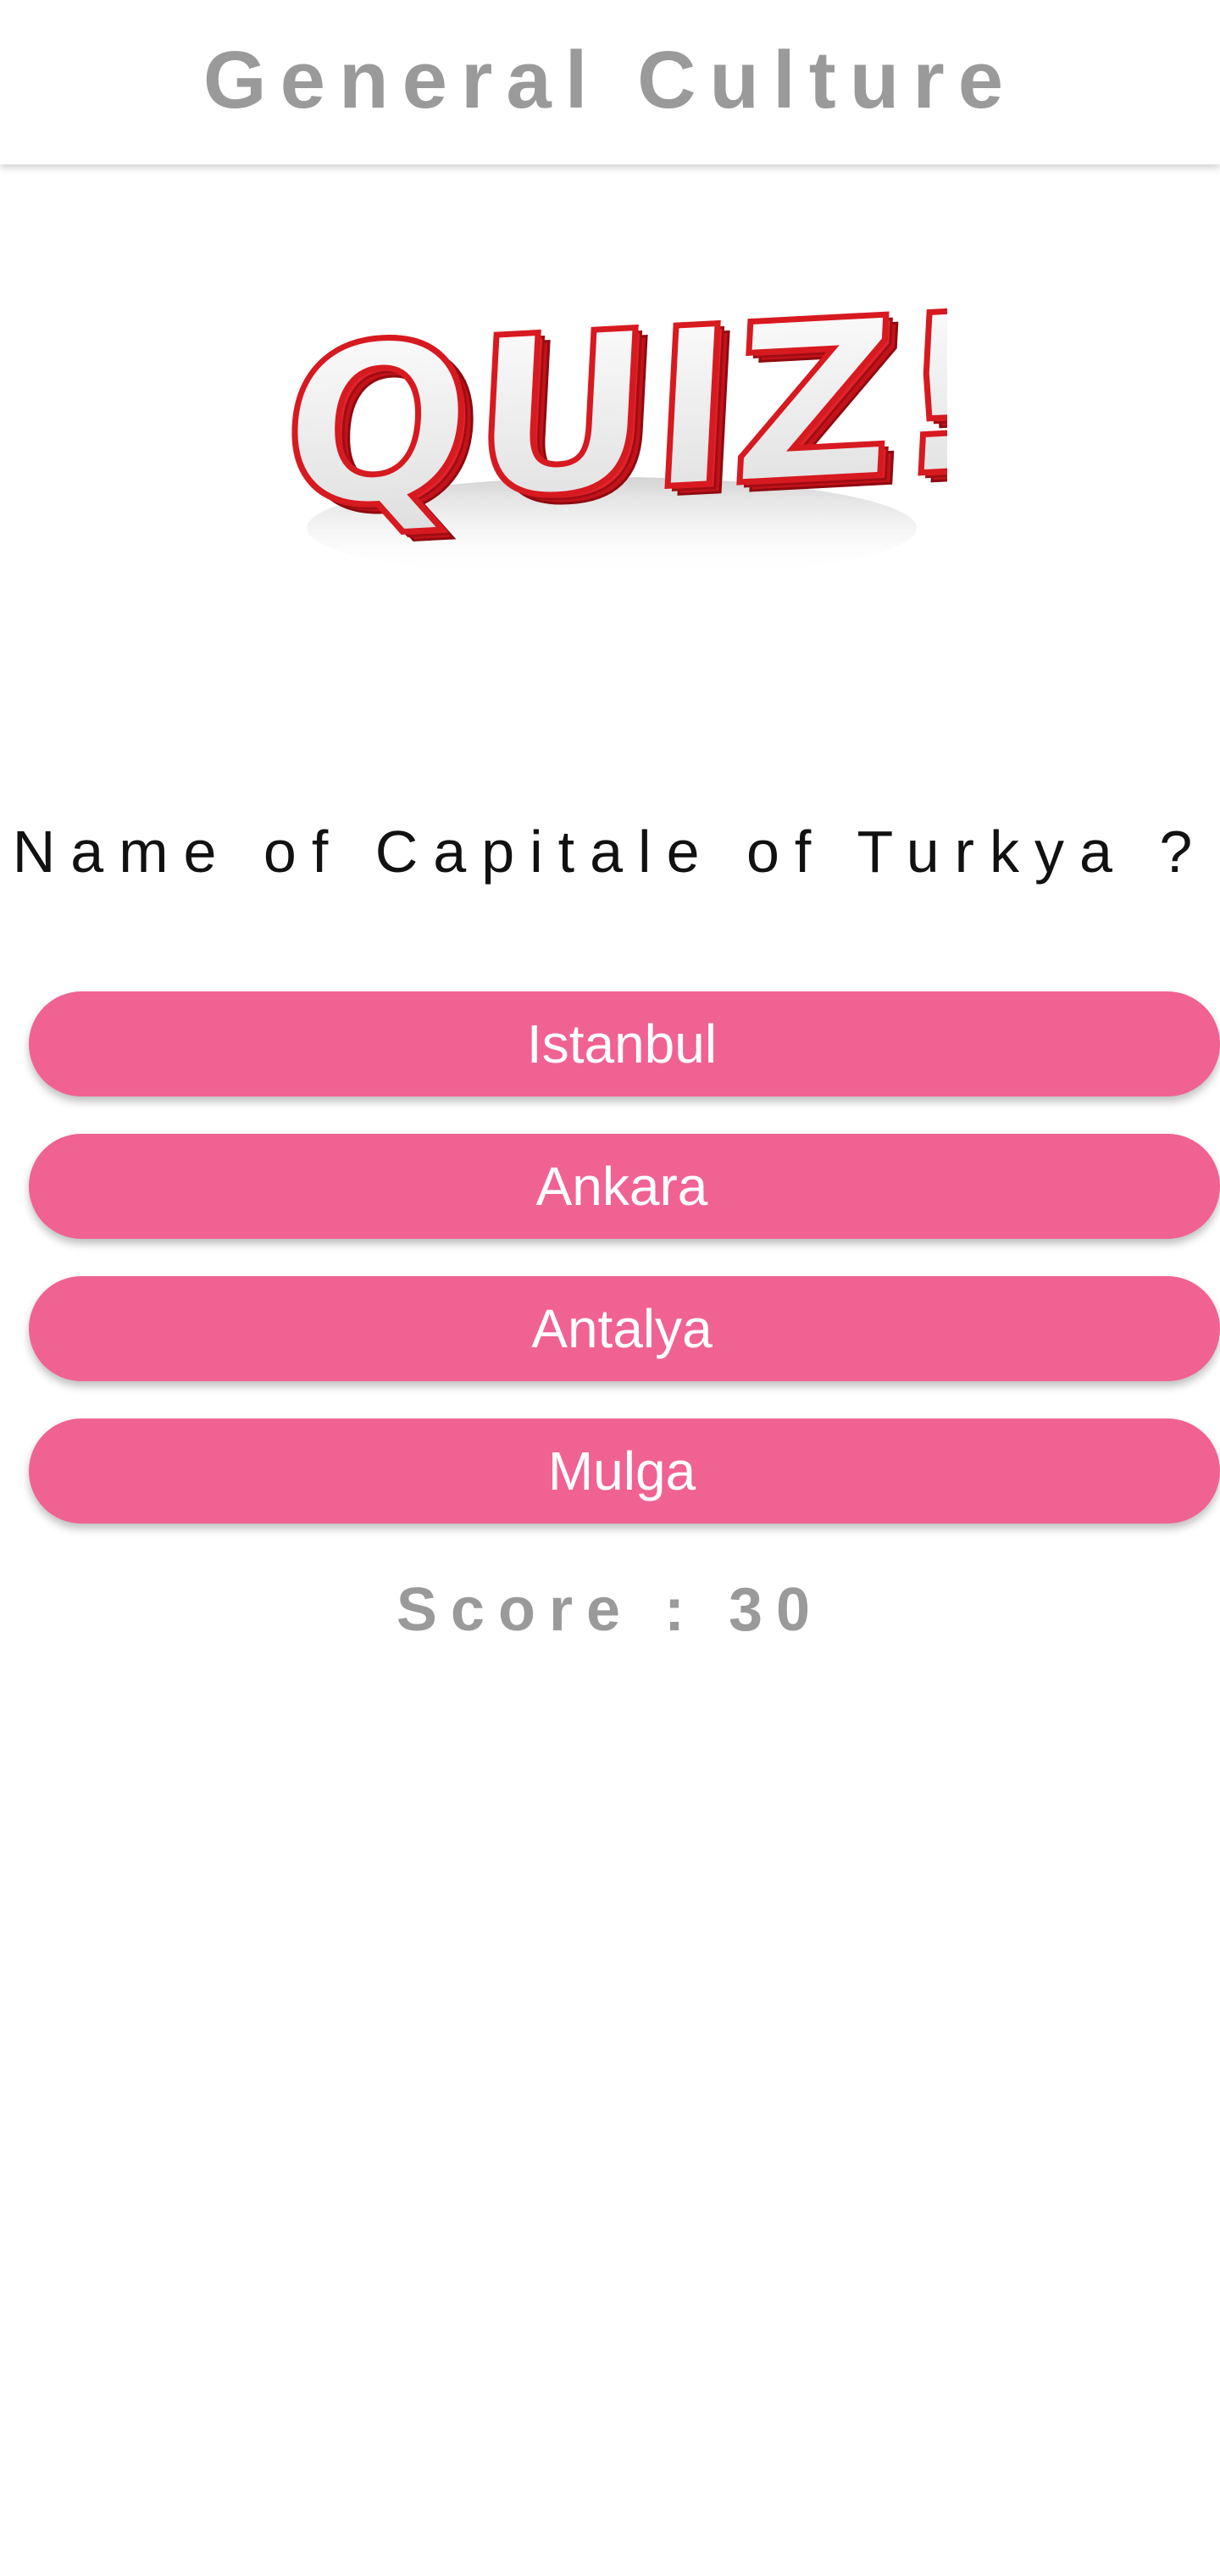  Describe the element at coordinates (624, 1471) in the screenshot. I see `answer-button-mulga: Mulga` at that location.